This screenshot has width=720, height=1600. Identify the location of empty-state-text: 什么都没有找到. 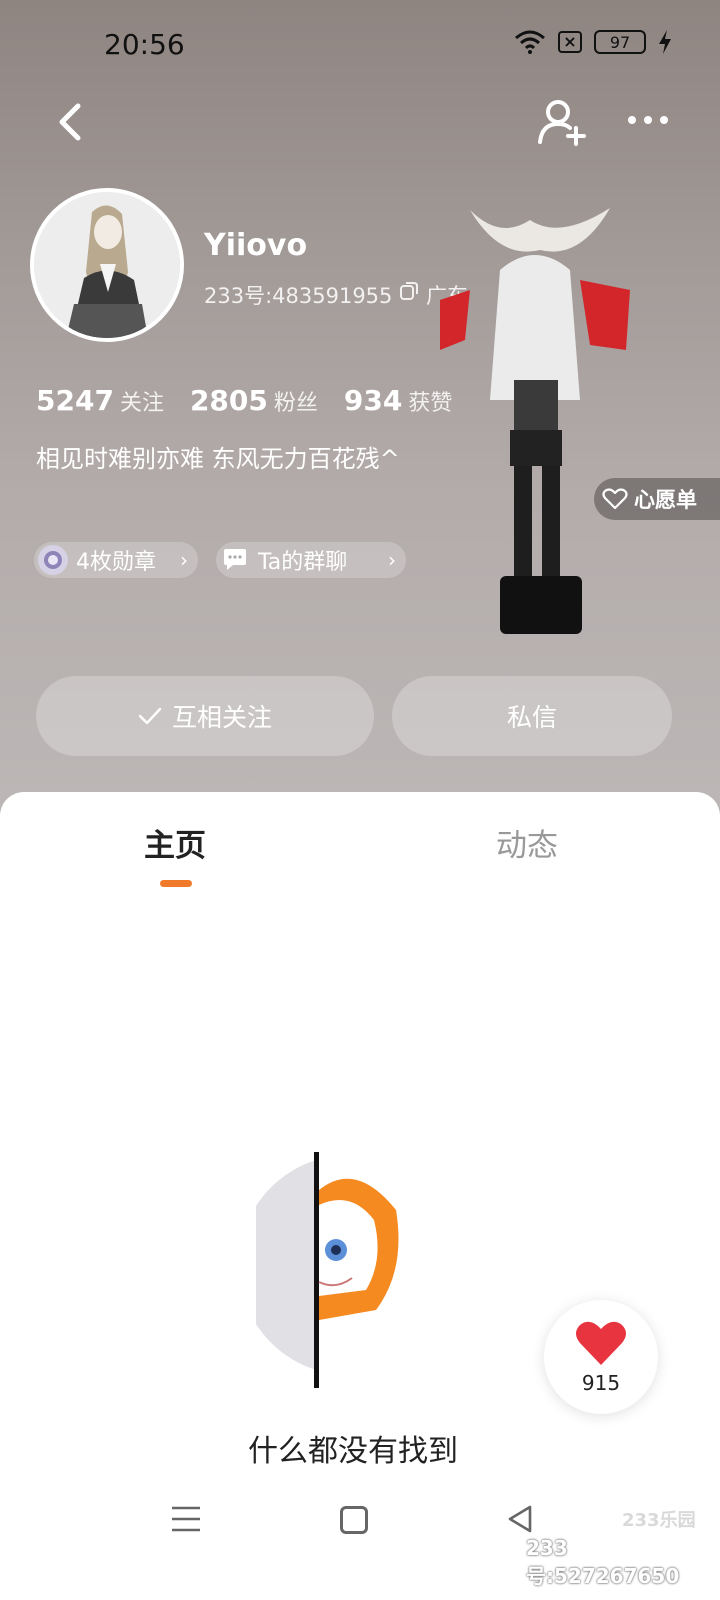
(353, 1451).